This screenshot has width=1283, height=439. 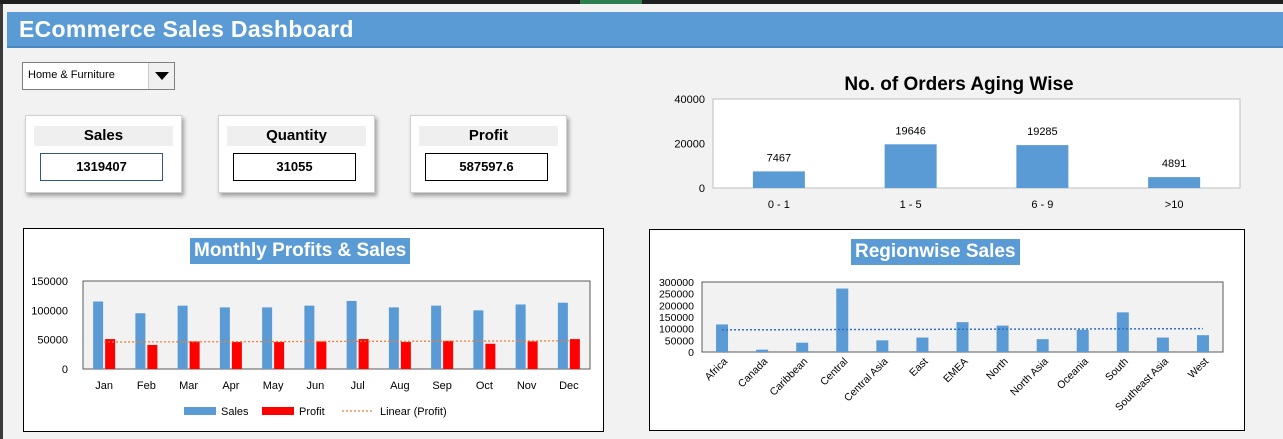 What do you see at coordinates (1042, 132) in the screenshot?
I see `data-label: 19285` at bounding box center [1042, 132].